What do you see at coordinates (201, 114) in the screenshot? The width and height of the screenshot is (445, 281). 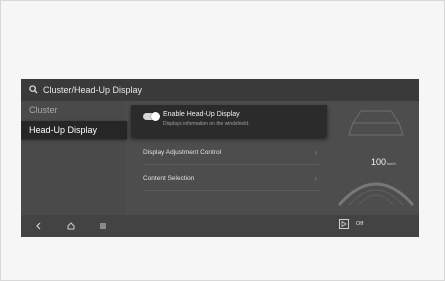 I see `enable-hud-title: Enable Head-Up Display` at bounding box center [201, 114].